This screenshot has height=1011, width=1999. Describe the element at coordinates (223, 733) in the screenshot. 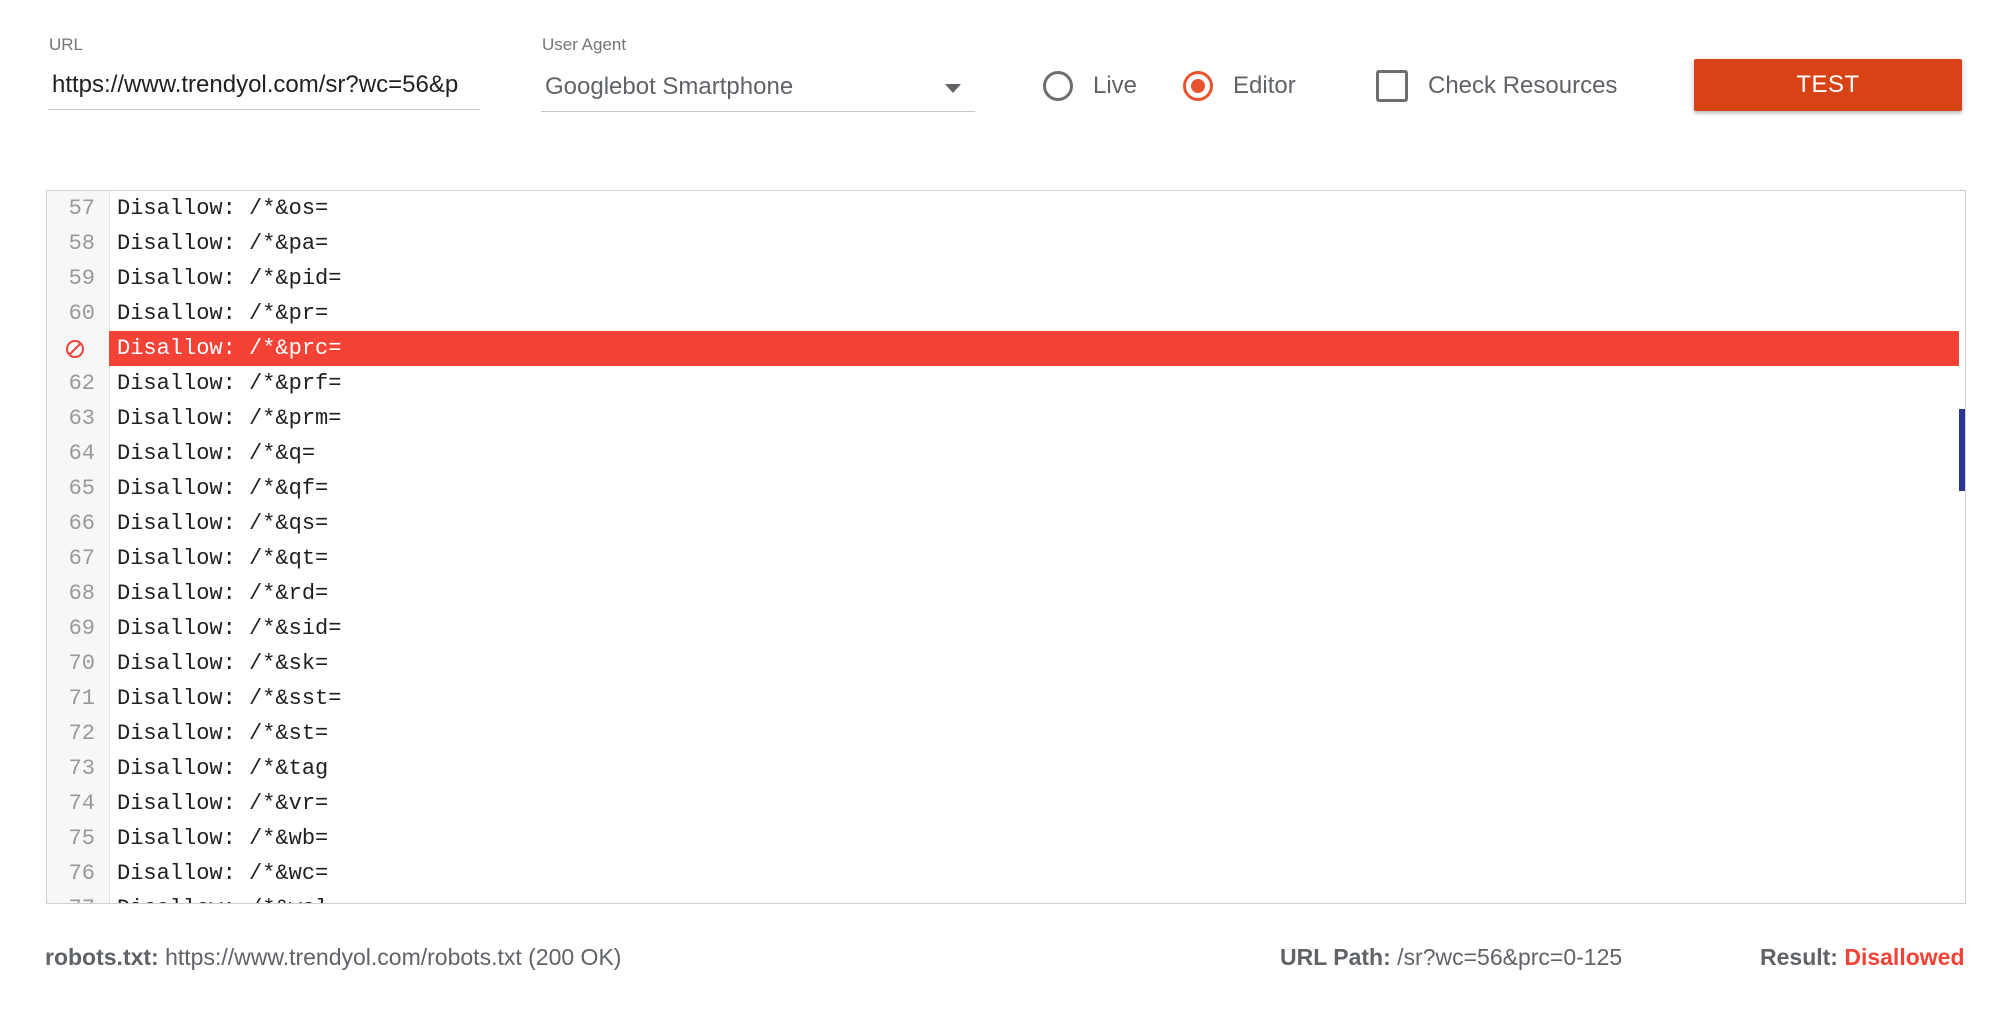

I see `rule-text: Disallow: /*&st=` at that location.